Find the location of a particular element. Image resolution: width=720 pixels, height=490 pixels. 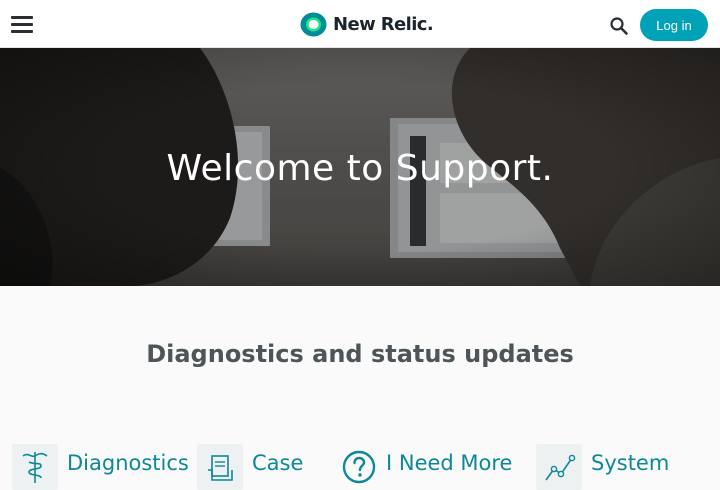

document-icon is located at coordinates (220, 468).